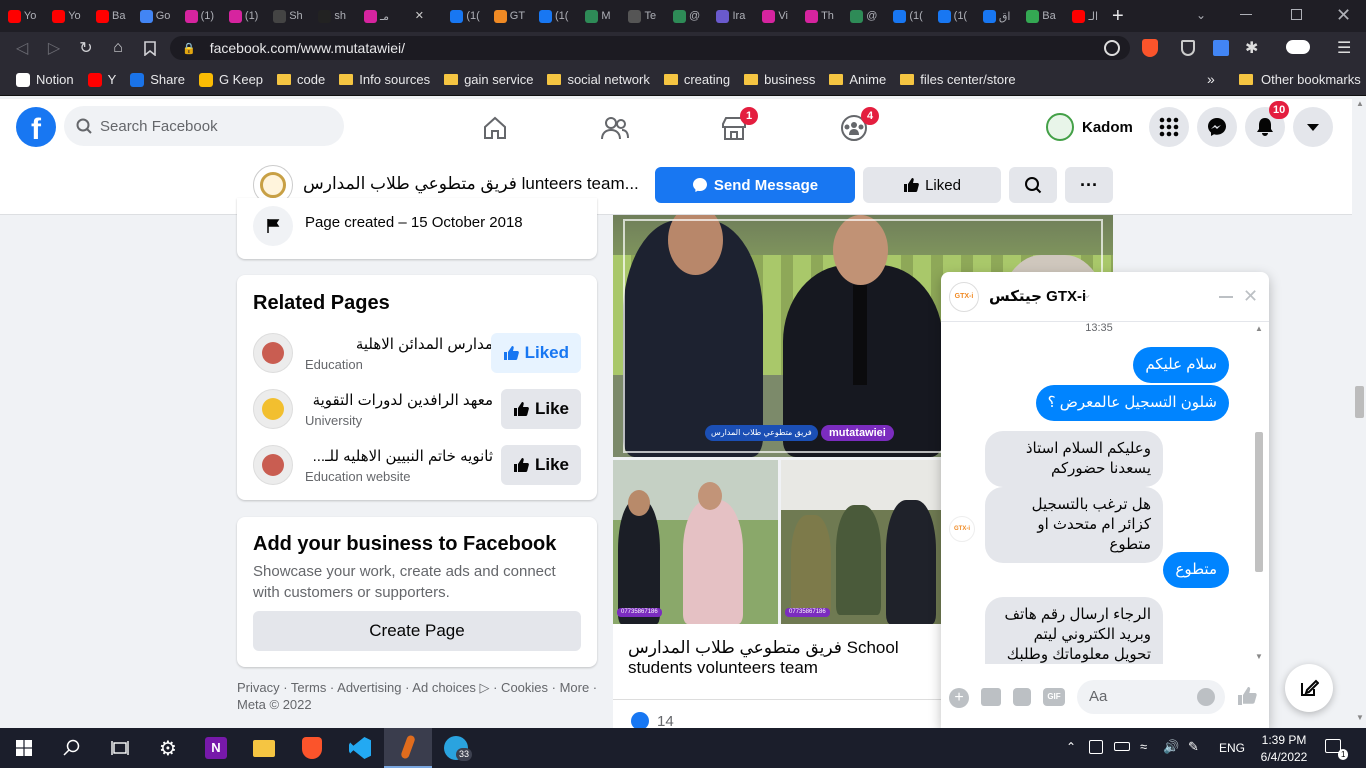  I want to click on browser-tab: Te, so click(642, 16).